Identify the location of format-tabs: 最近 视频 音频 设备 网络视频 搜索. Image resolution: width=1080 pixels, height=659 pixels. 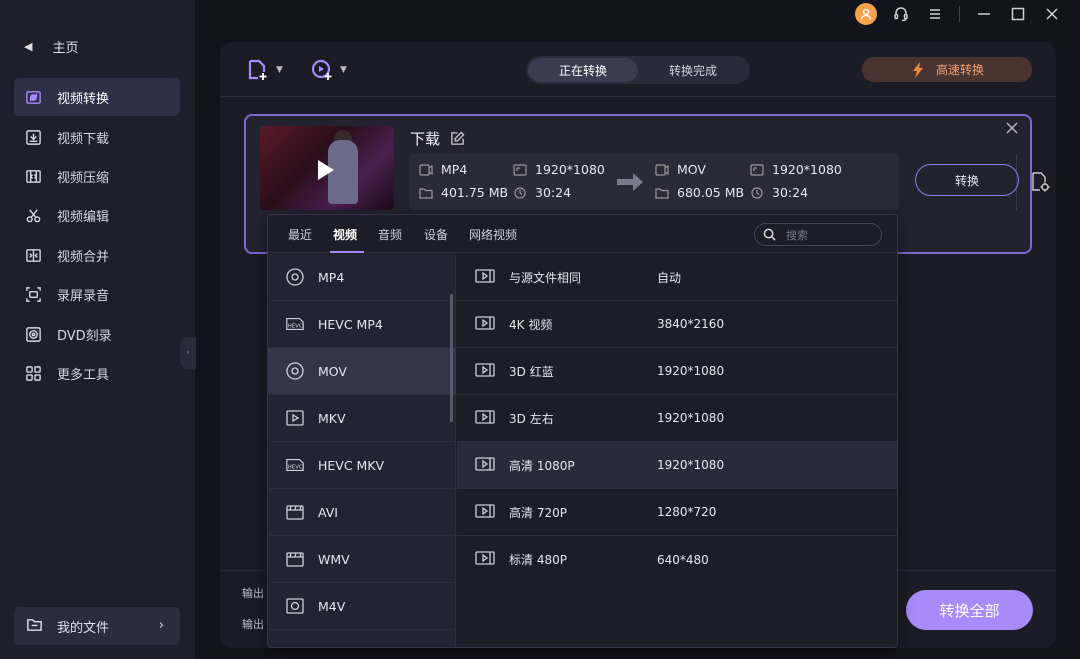
(582, 234).